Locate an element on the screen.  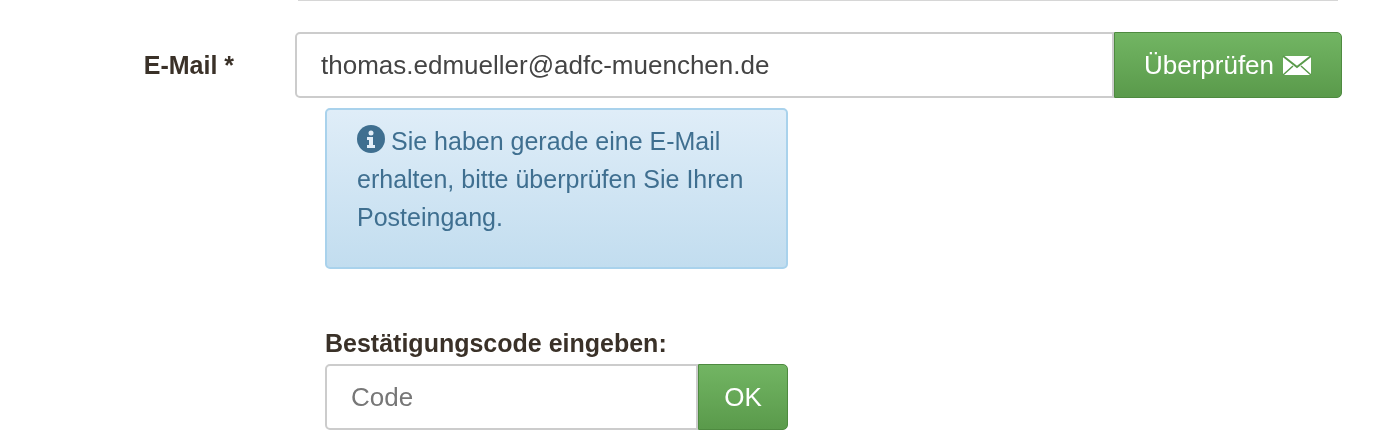
envelope-icon is located at coordinates (1297, 65).